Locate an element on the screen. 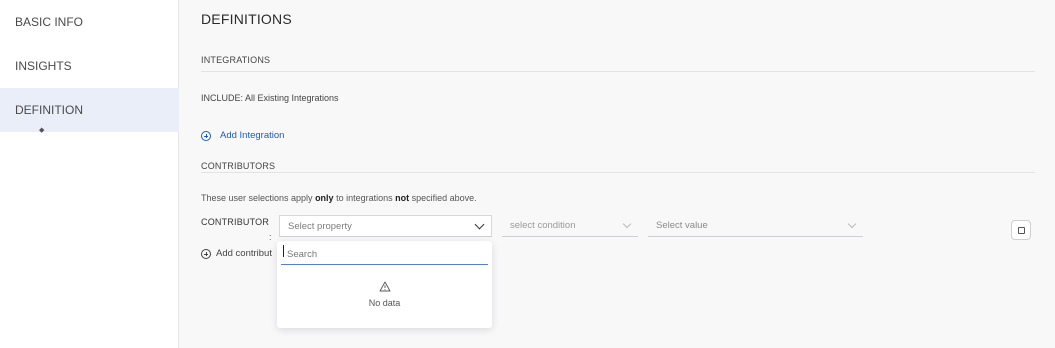  no-data-text: No data is located at coordinates (384, 303).